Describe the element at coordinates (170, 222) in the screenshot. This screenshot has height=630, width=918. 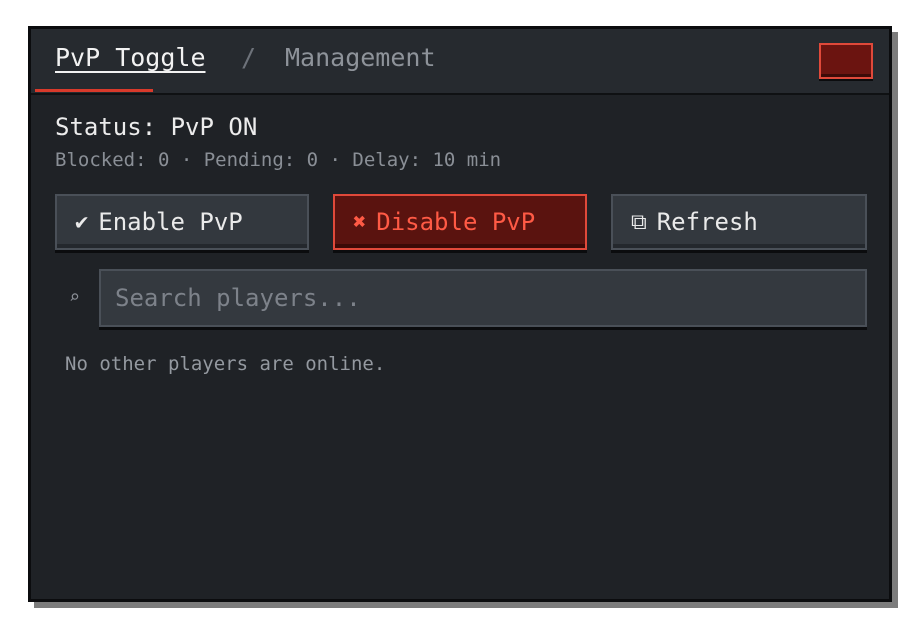
I see `enable-pvp-label: Enable PvP` at that location.